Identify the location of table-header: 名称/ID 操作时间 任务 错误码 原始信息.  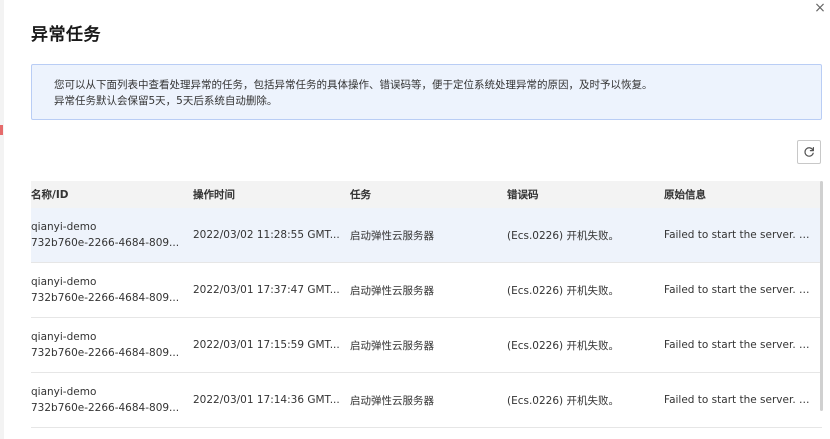
(426, 194).